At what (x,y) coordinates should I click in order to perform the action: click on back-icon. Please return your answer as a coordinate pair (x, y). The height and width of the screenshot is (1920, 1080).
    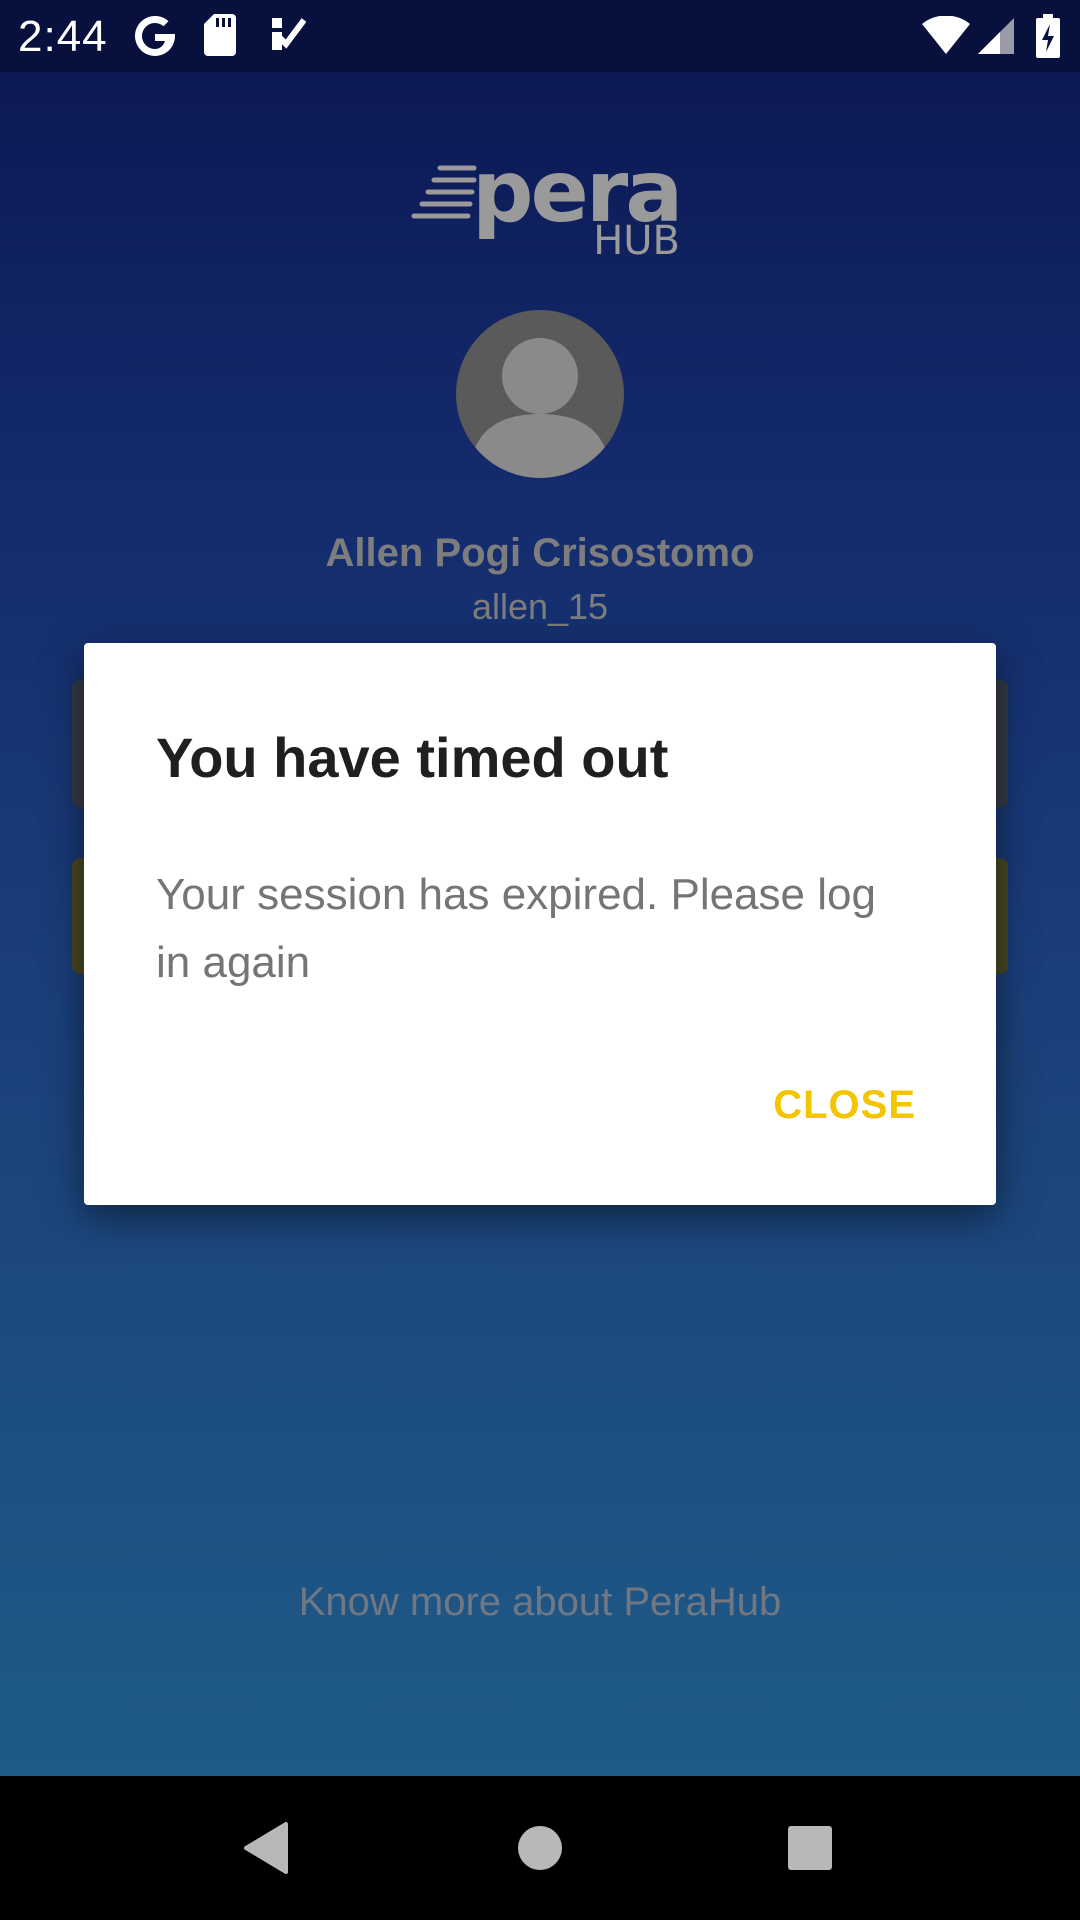
    Looking at the image, I should click on (266, 1848).